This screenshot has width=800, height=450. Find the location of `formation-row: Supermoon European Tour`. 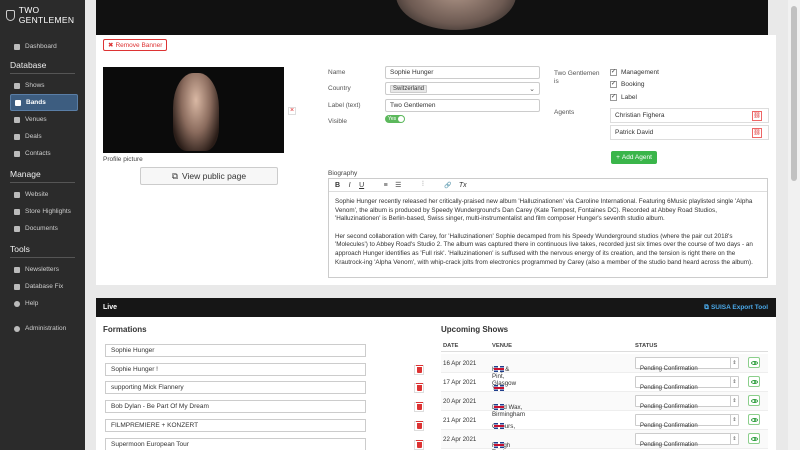

formation-row: Supermoon European Tour is located at coordinates (235, 444).